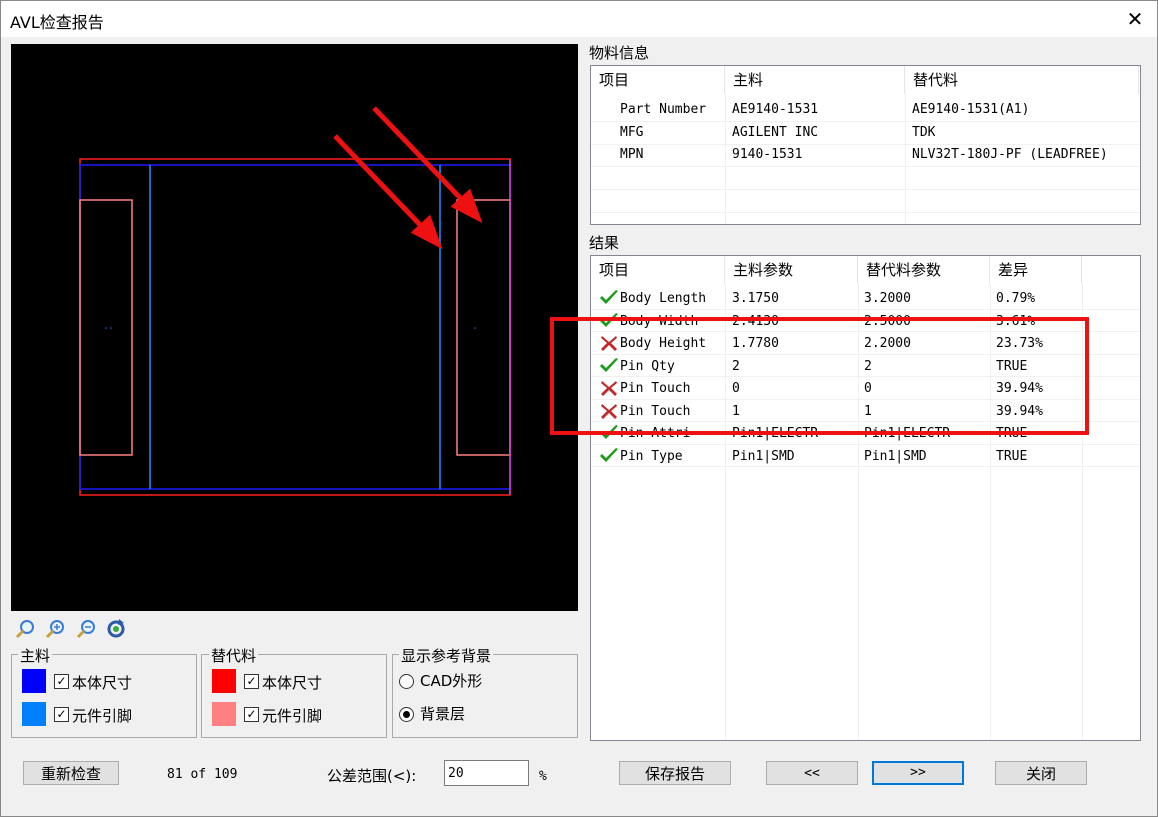 The width and height of the screenshot is (1158, 817). What do you see at coordinates (924, 132) in the screenshot?
I see `material-alt-value: TDK` at bounding box center [924, 132].